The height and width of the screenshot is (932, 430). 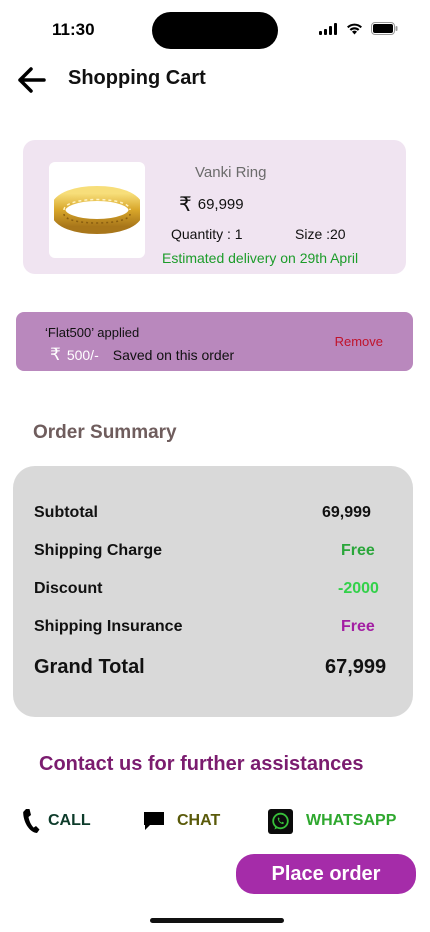 I want to click on grand-total-value: 67,999, so click(x=356, y=667).